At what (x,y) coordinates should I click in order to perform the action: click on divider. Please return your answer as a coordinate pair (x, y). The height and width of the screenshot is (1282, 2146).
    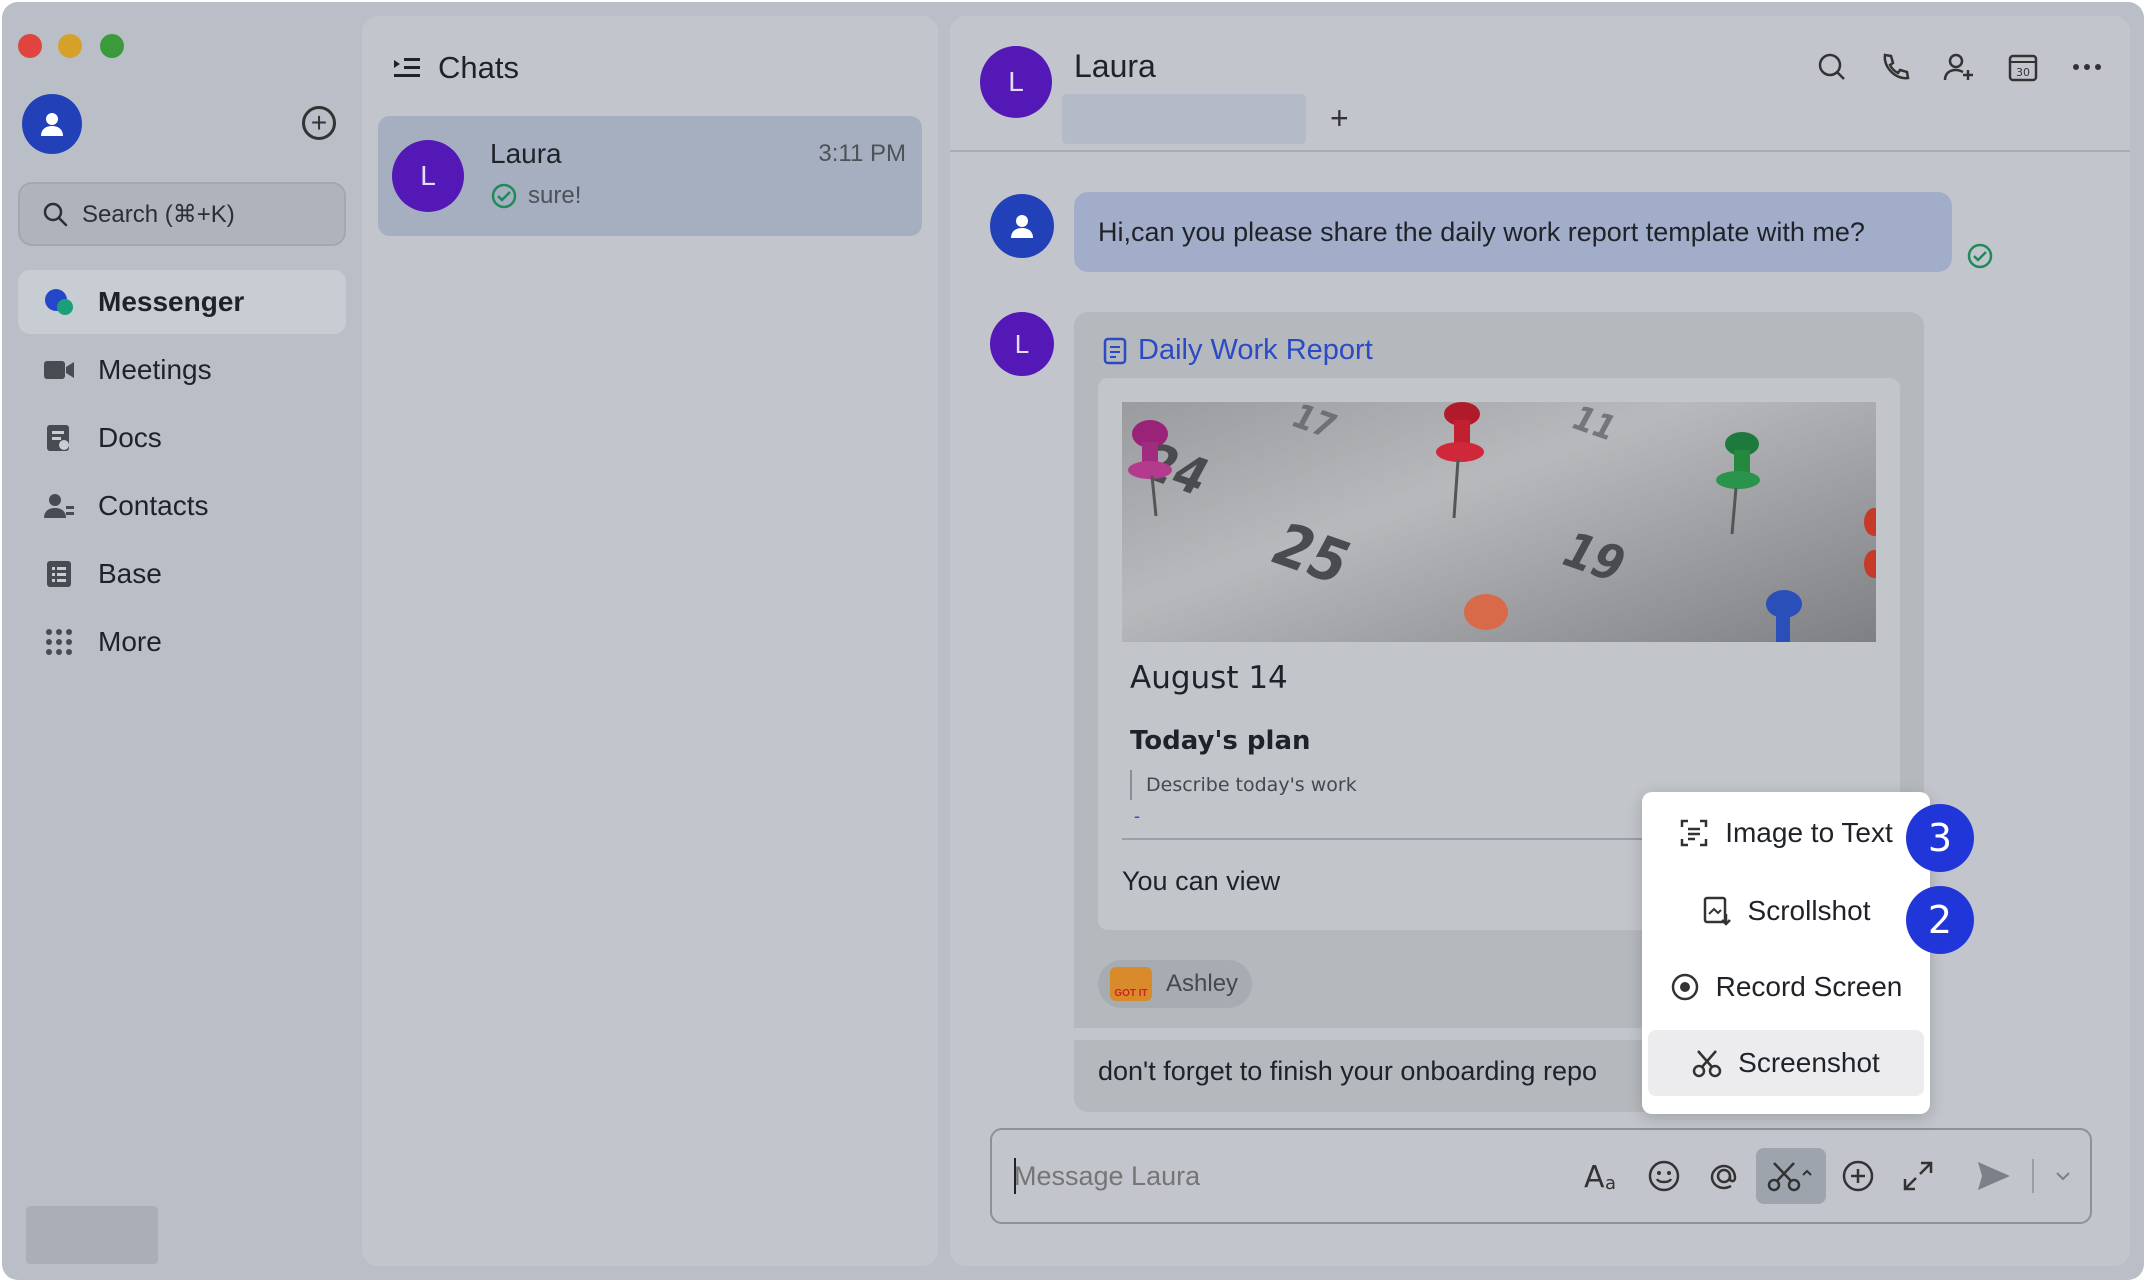
    Looking at the image, I should click on (2033, 1176).